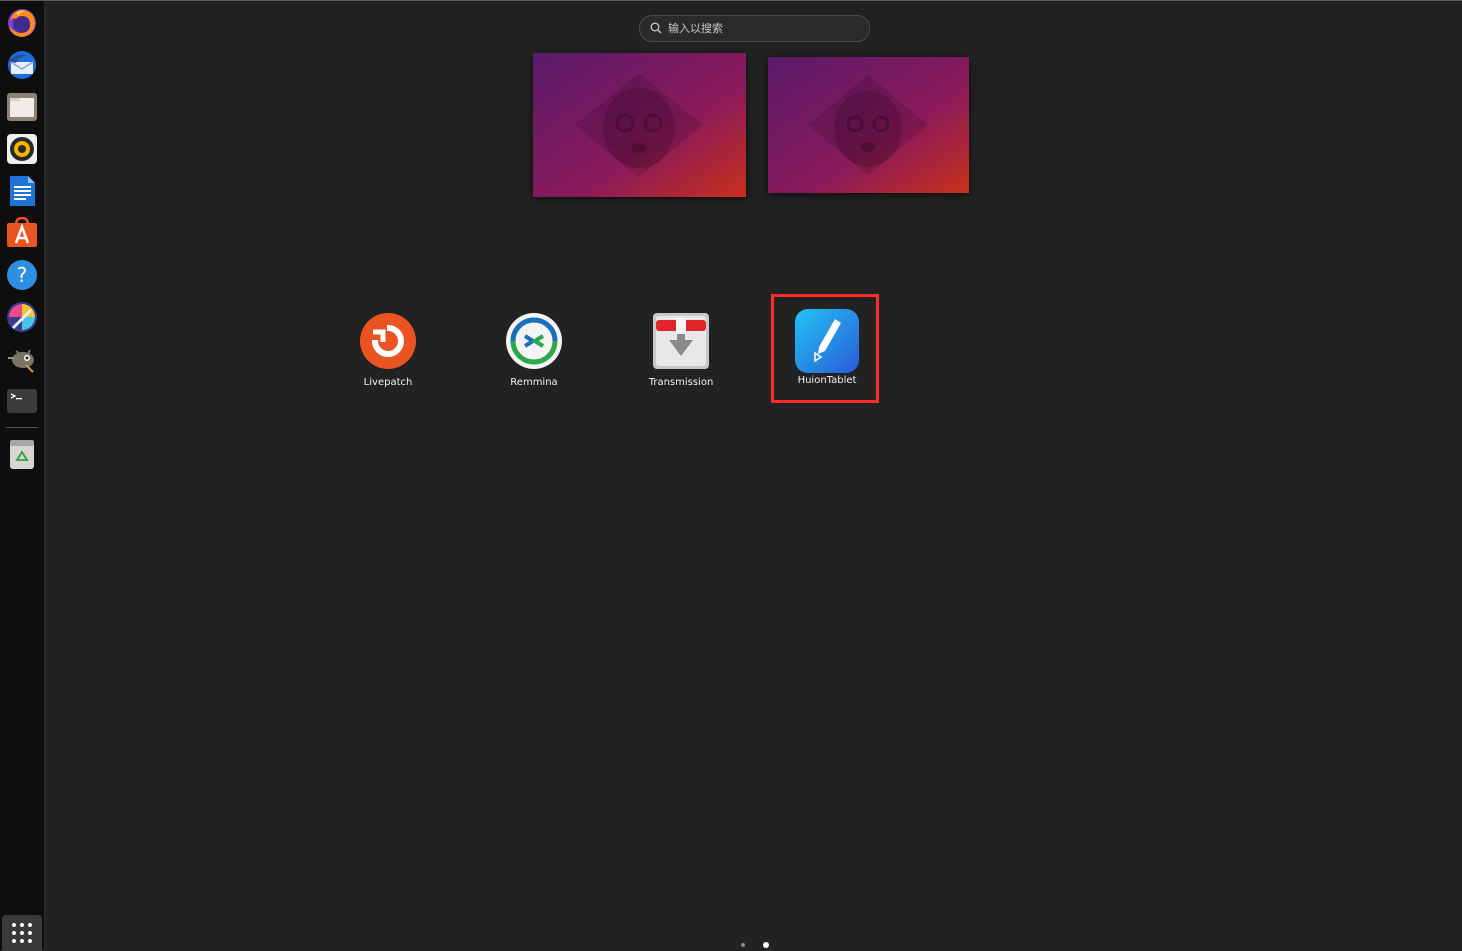 The width and height of the screenshot is (1462, 951). What do you see at coordinates (22, 359) in the screenshot?
I see `gimp-icon` at bounding box center [22, 359].